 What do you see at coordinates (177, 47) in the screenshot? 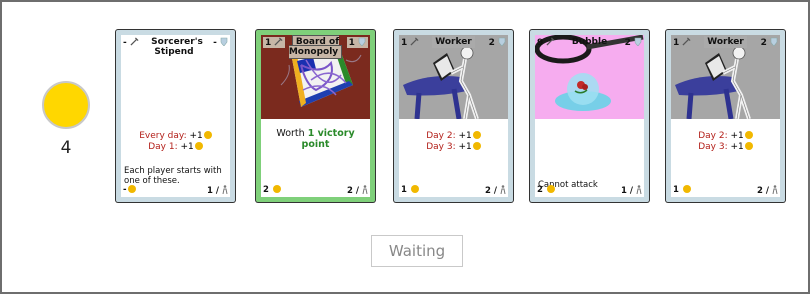
I see `card-title: Sorcerer's Stipend` at bounding box center [177, 47].